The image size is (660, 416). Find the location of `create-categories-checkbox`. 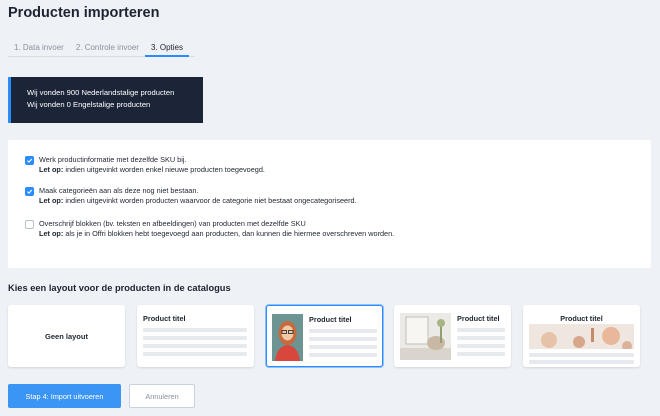

create-categories-checkbox is located at coordinates (29, 191).